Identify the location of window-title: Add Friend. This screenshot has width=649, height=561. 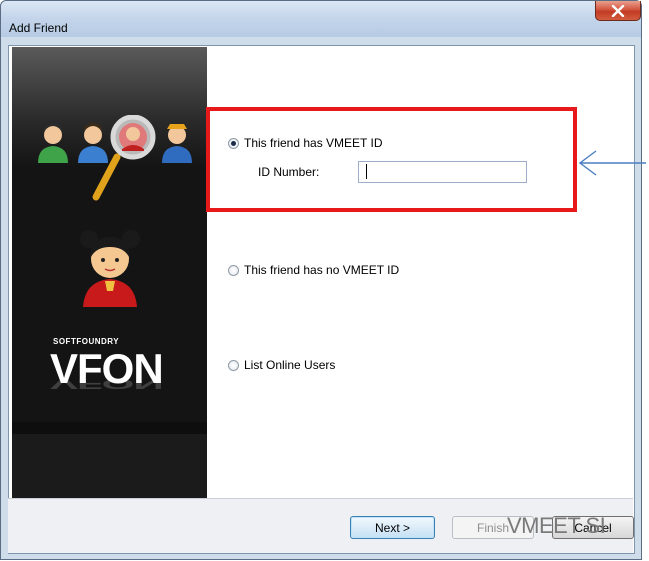
(38, 28).